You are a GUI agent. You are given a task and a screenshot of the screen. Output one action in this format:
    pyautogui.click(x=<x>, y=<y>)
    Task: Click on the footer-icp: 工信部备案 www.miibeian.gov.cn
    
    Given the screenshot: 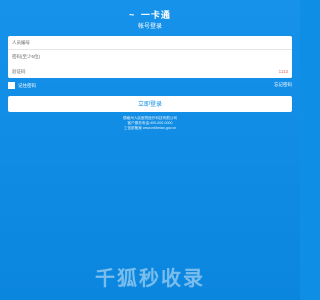 What is the action you would take?
    pyautogui.click(x=150, y=128)
    